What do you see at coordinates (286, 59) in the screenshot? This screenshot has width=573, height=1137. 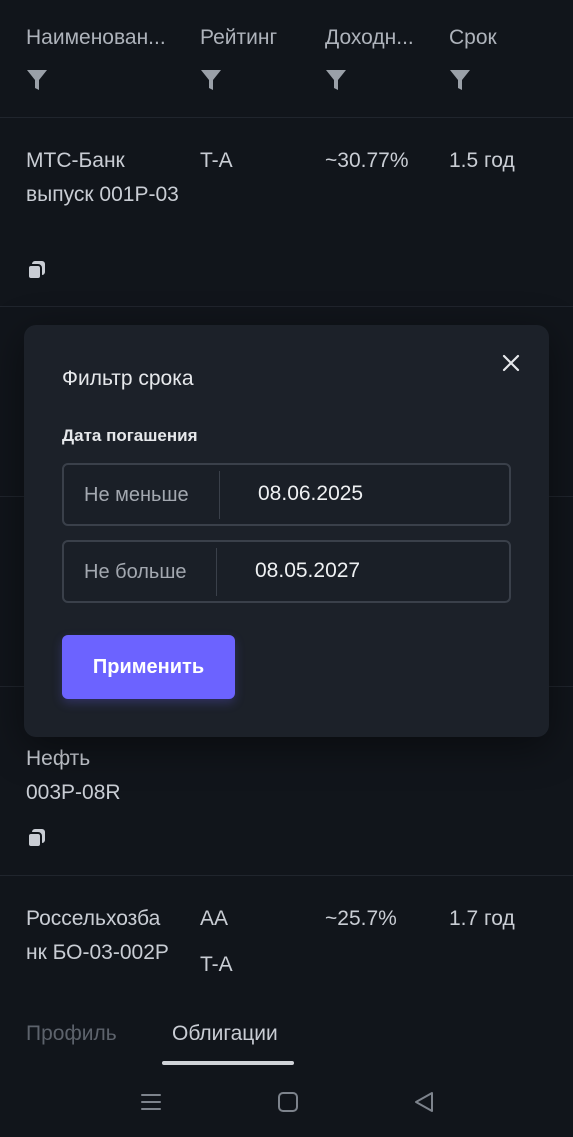 I see `table-header: Наименован... Рейтинг Доходн... Срок` at bounding box center [286, 59].